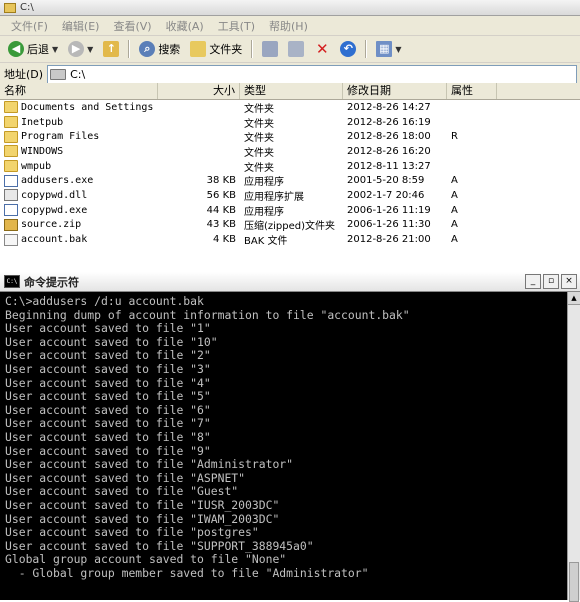 This screenshot has width=580, height=602. Describe the element at coordinates (384, 49) in the screenshot. I see `views-icon: ▦` at that location.